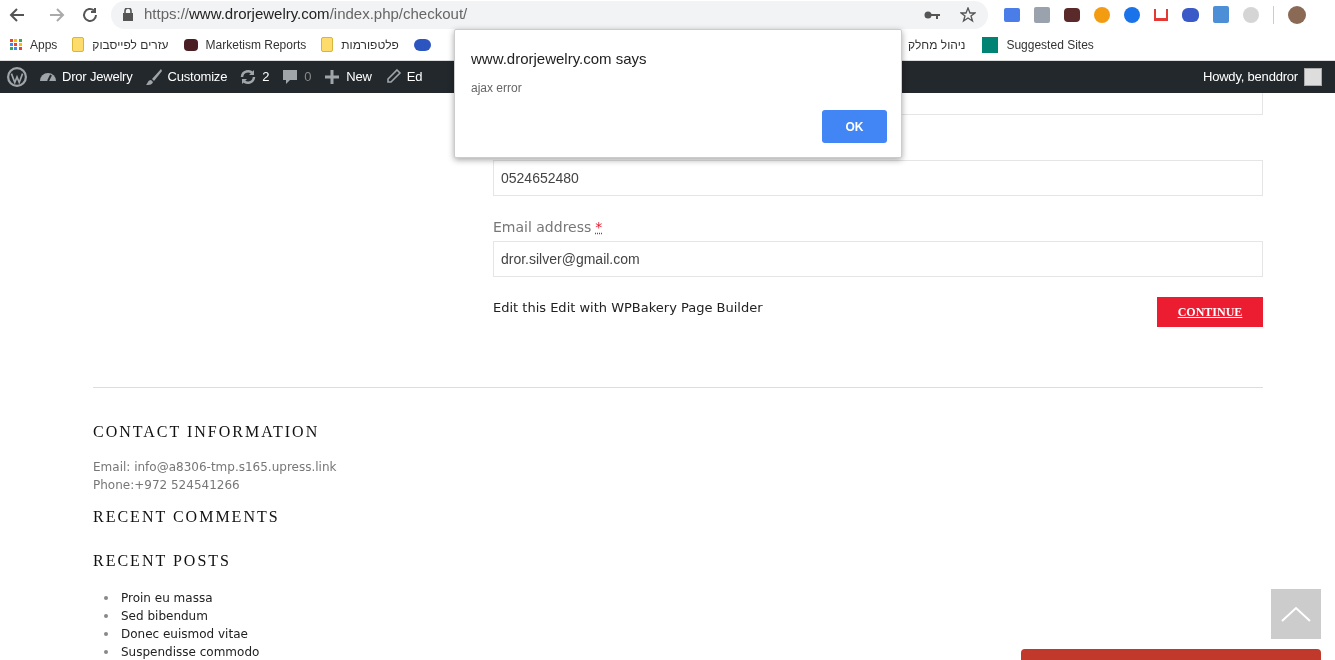 This screenshot has height=660, width=1335. I want to click on address-bar: https://www.drorjewelry.com/index.php/checkout/, so click(549, 14).